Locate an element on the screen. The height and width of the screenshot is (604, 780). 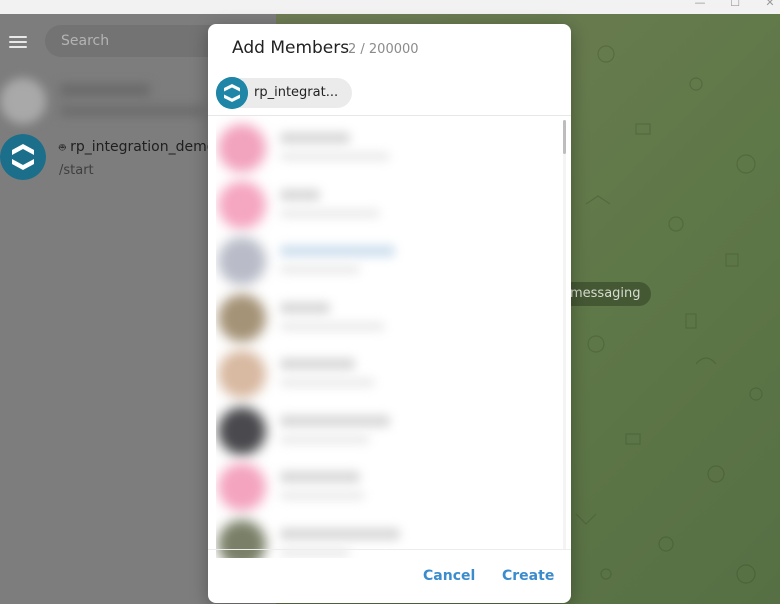
chat-preview: /start is located at coordinates (76, 170).